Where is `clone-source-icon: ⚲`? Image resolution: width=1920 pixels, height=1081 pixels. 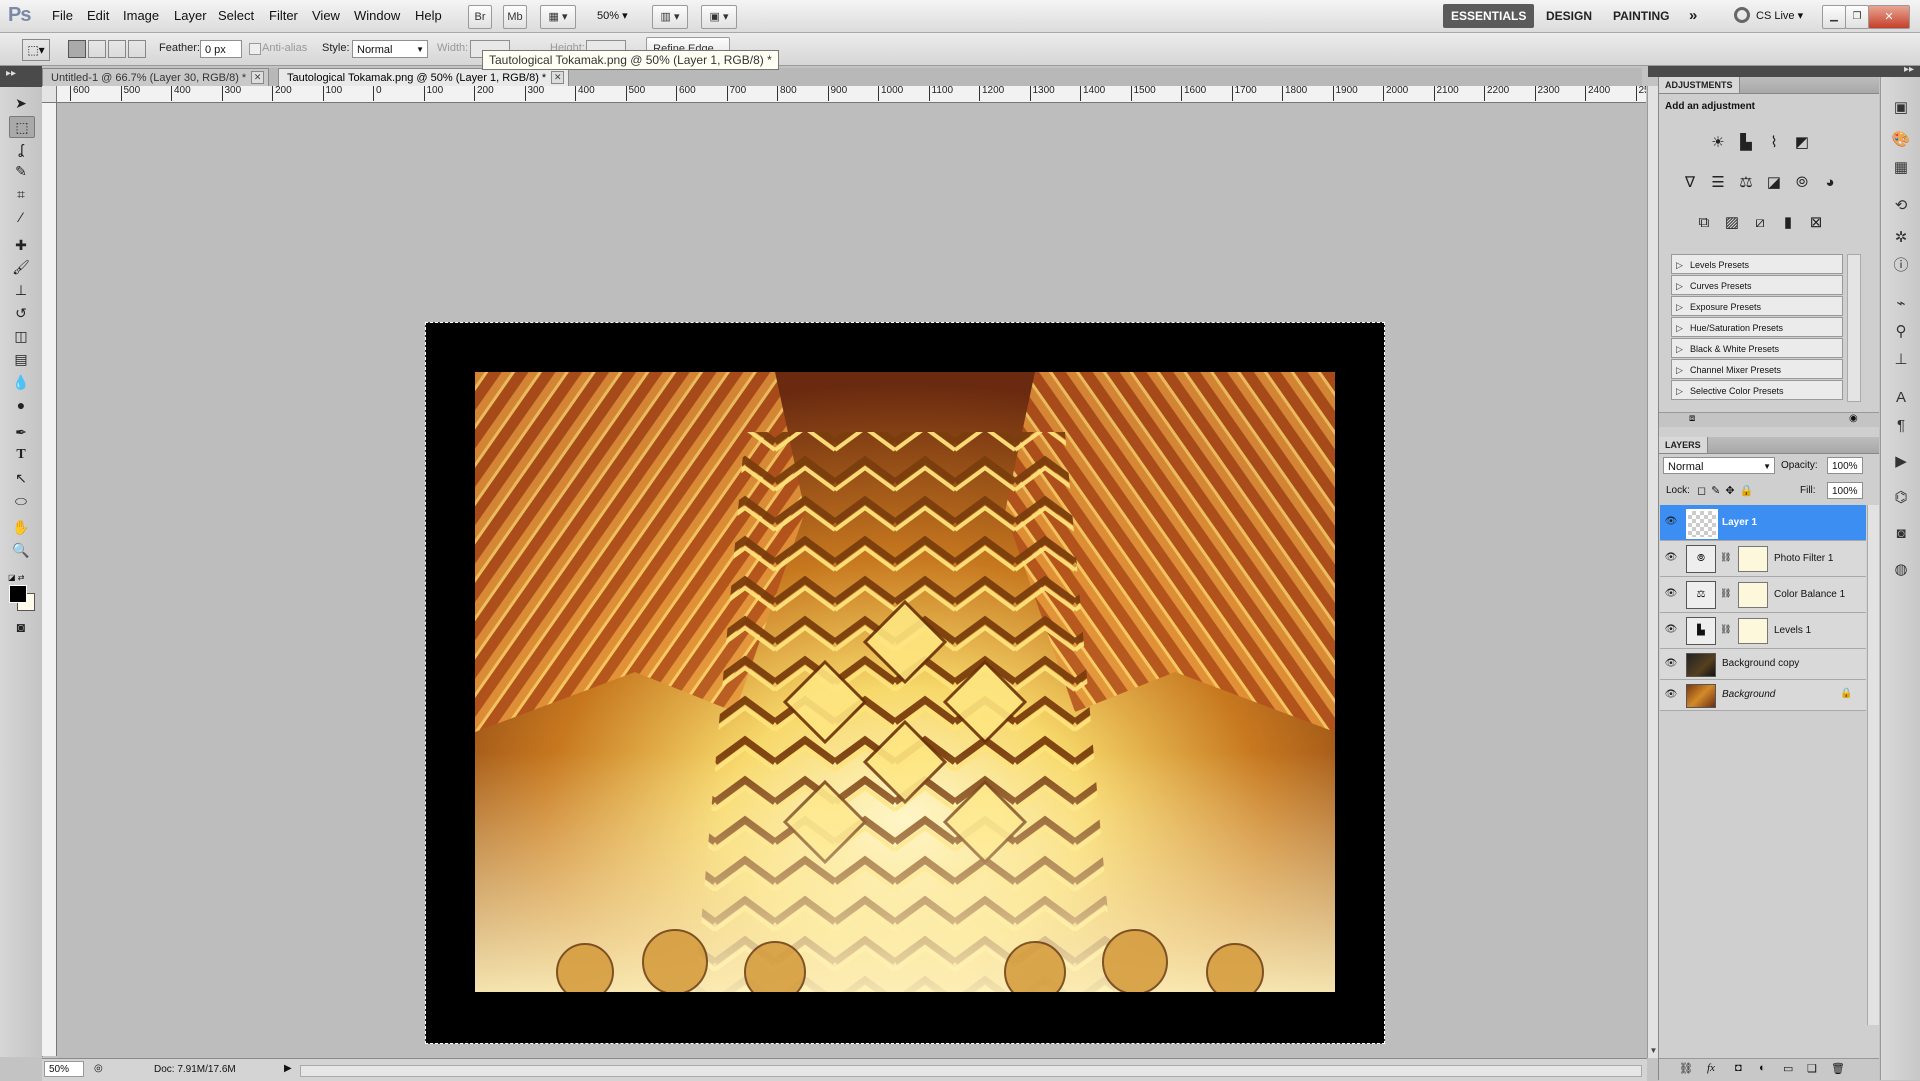 clone-source-icon: ⚲ is located at coordinates (1901, 332).